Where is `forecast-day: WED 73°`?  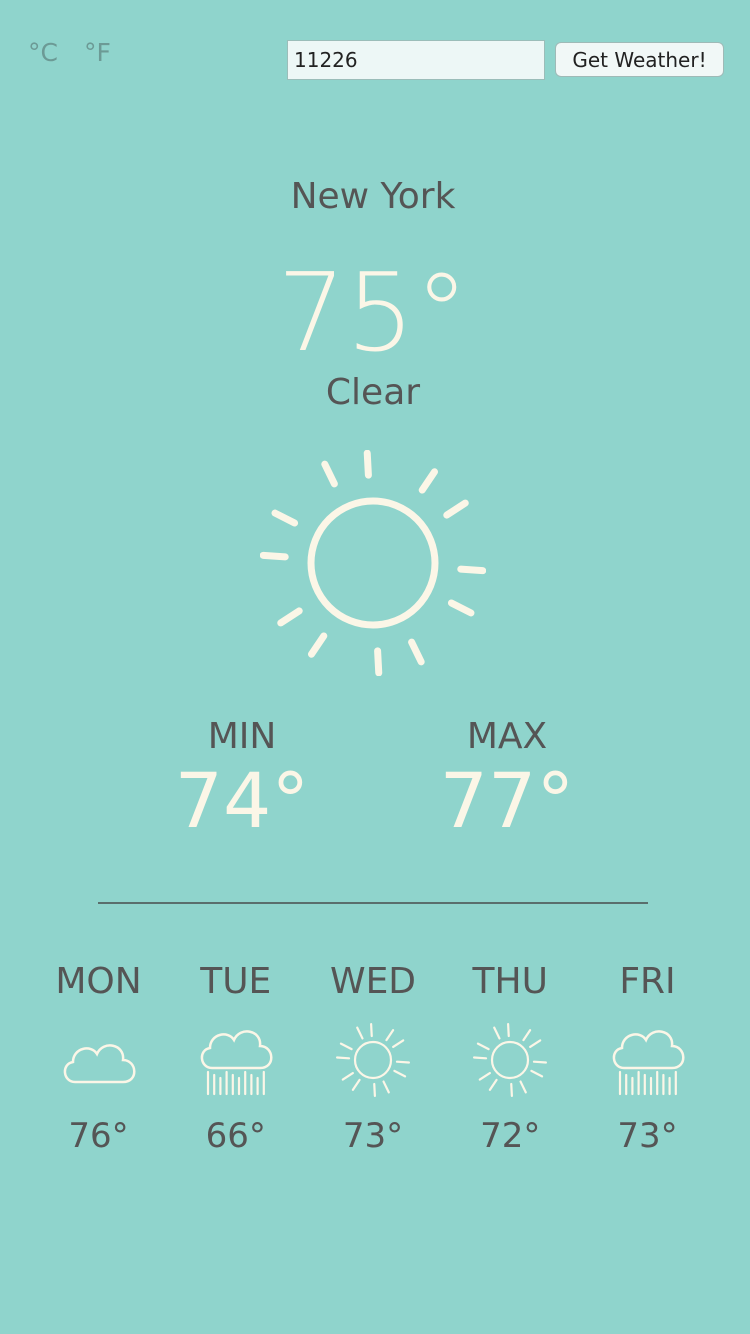
forecast-day: WED 73° is located at coordinates (373, 1059).